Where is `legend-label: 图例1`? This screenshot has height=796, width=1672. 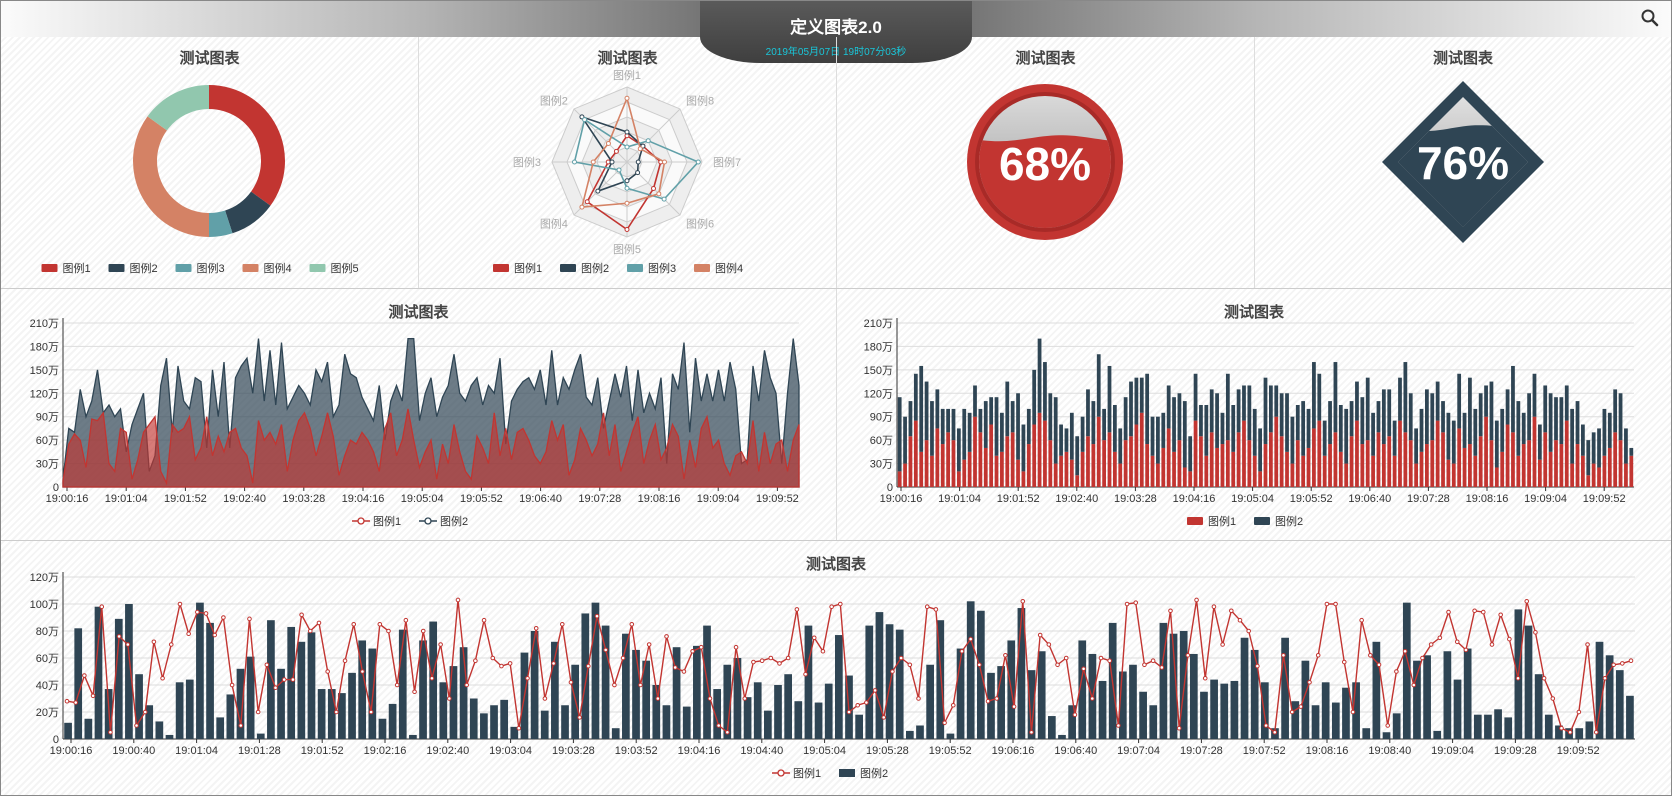
legend-label: 图例1 is located at coordinates (77, 268).